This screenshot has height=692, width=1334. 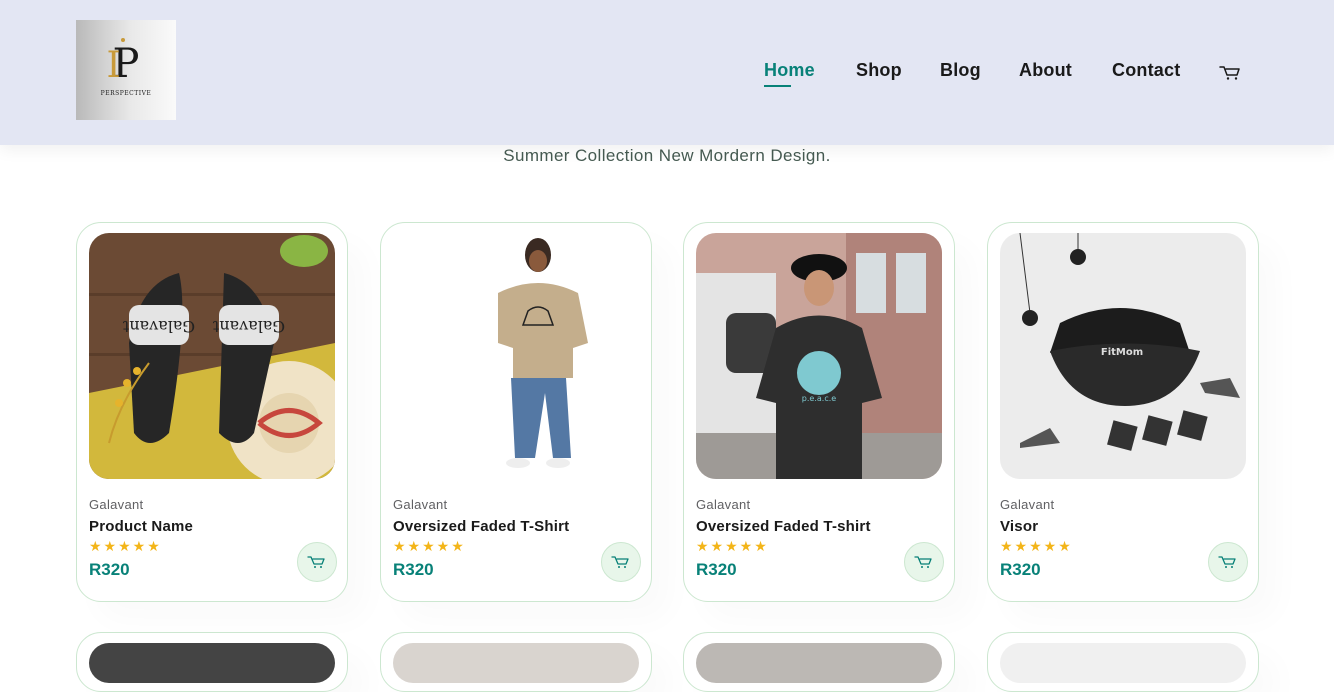 What do you see at coordinates (1146, 70) in the screenshot?
I see `nav-contact: Contact` at bounding box center [1146, 70].